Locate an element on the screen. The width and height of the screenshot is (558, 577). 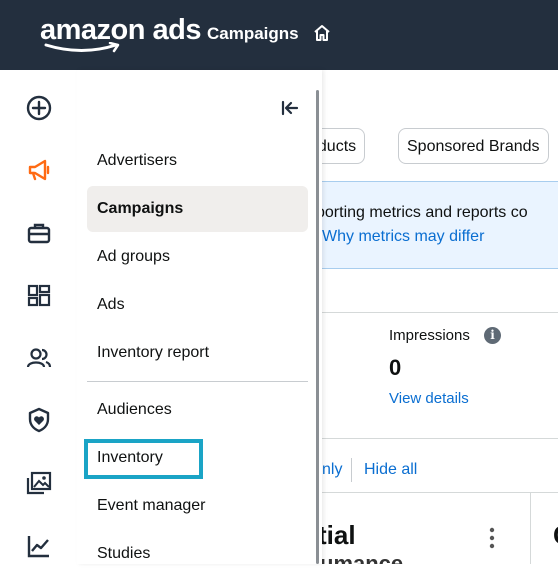
menu-item-ads: Ads is located at coordinates (197, 305).